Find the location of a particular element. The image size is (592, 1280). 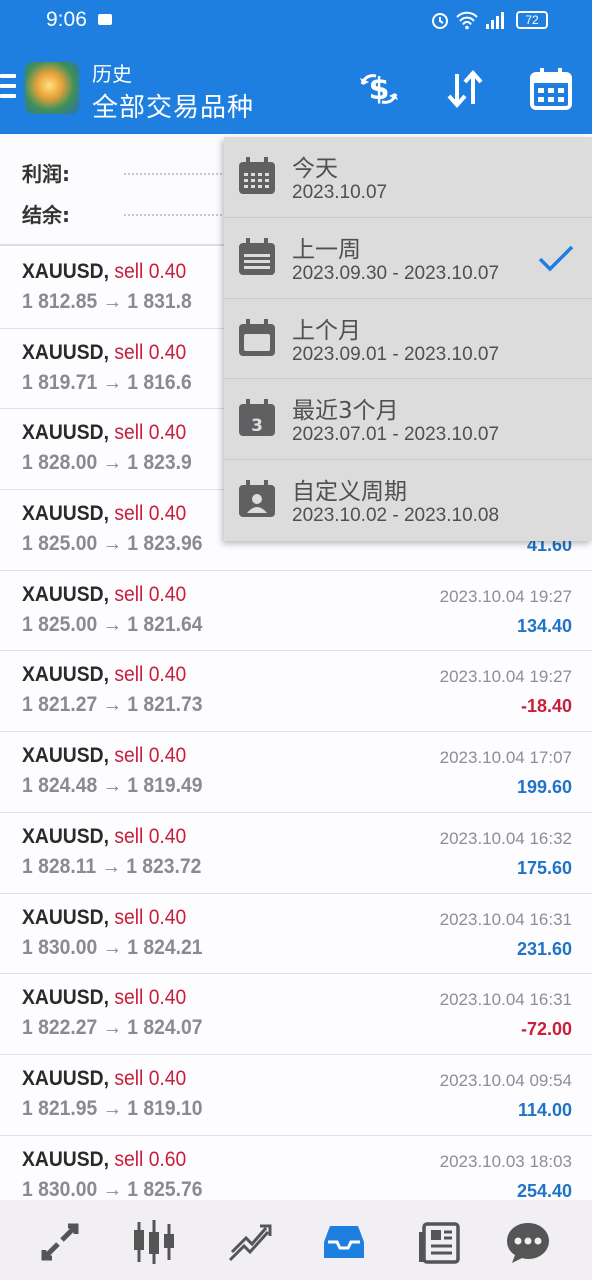

trade-profit: 114.00 is located at coordinates (544, 1109).